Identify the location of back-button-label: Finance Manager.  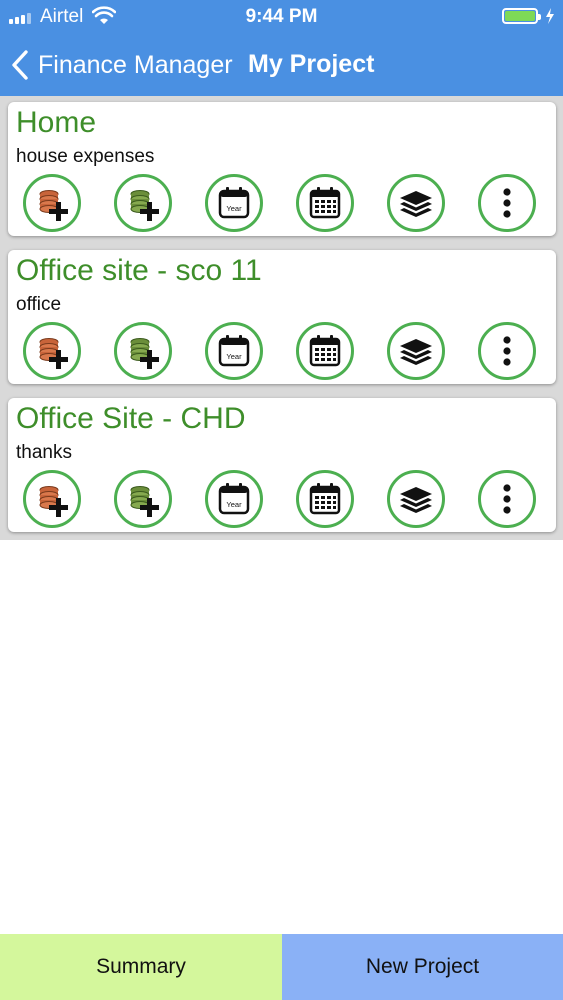
(135, 64).